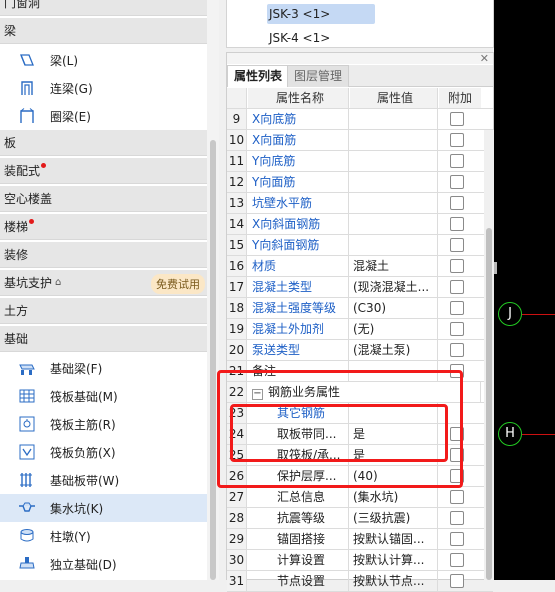 The image size is (555, 592). Describe the element at coordinates (103, 31) in the screenshot. I see `sidebar-section-1: 梁` at that location.